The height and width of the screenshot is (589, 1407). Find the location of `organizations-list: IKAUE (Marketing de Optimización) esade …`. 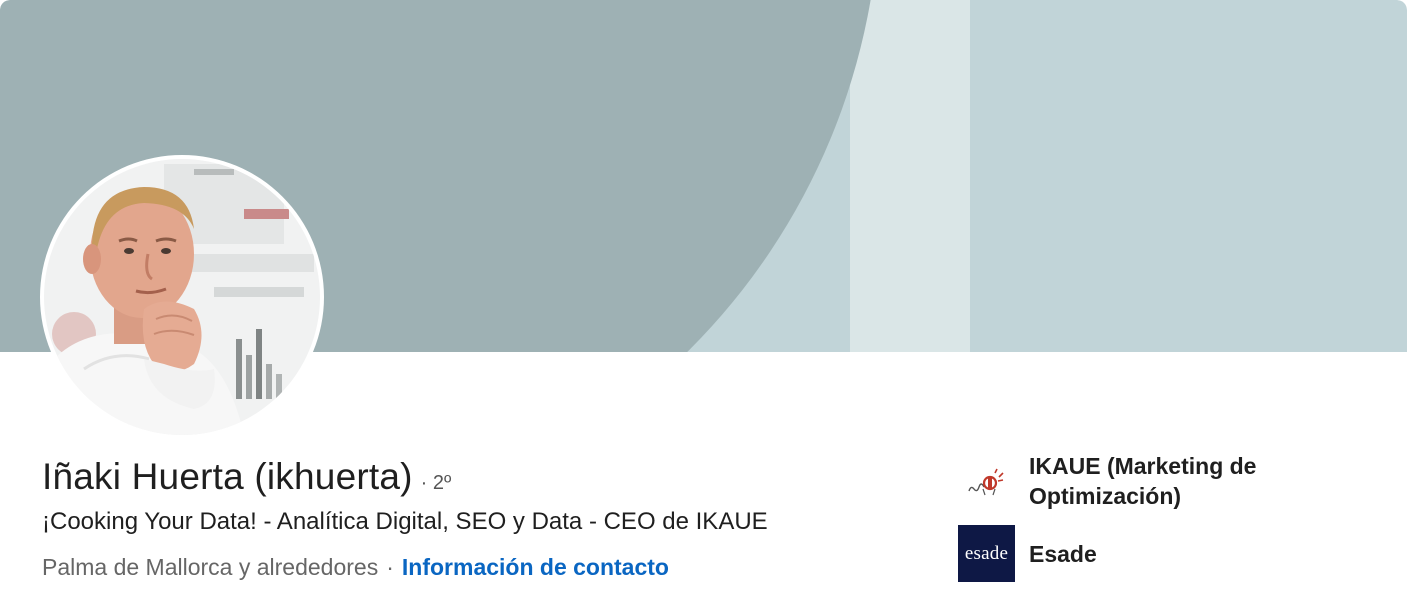

organizations-list: IKAUE (Marketing de Optimización) esade … is located at coordinates (1168, 516).